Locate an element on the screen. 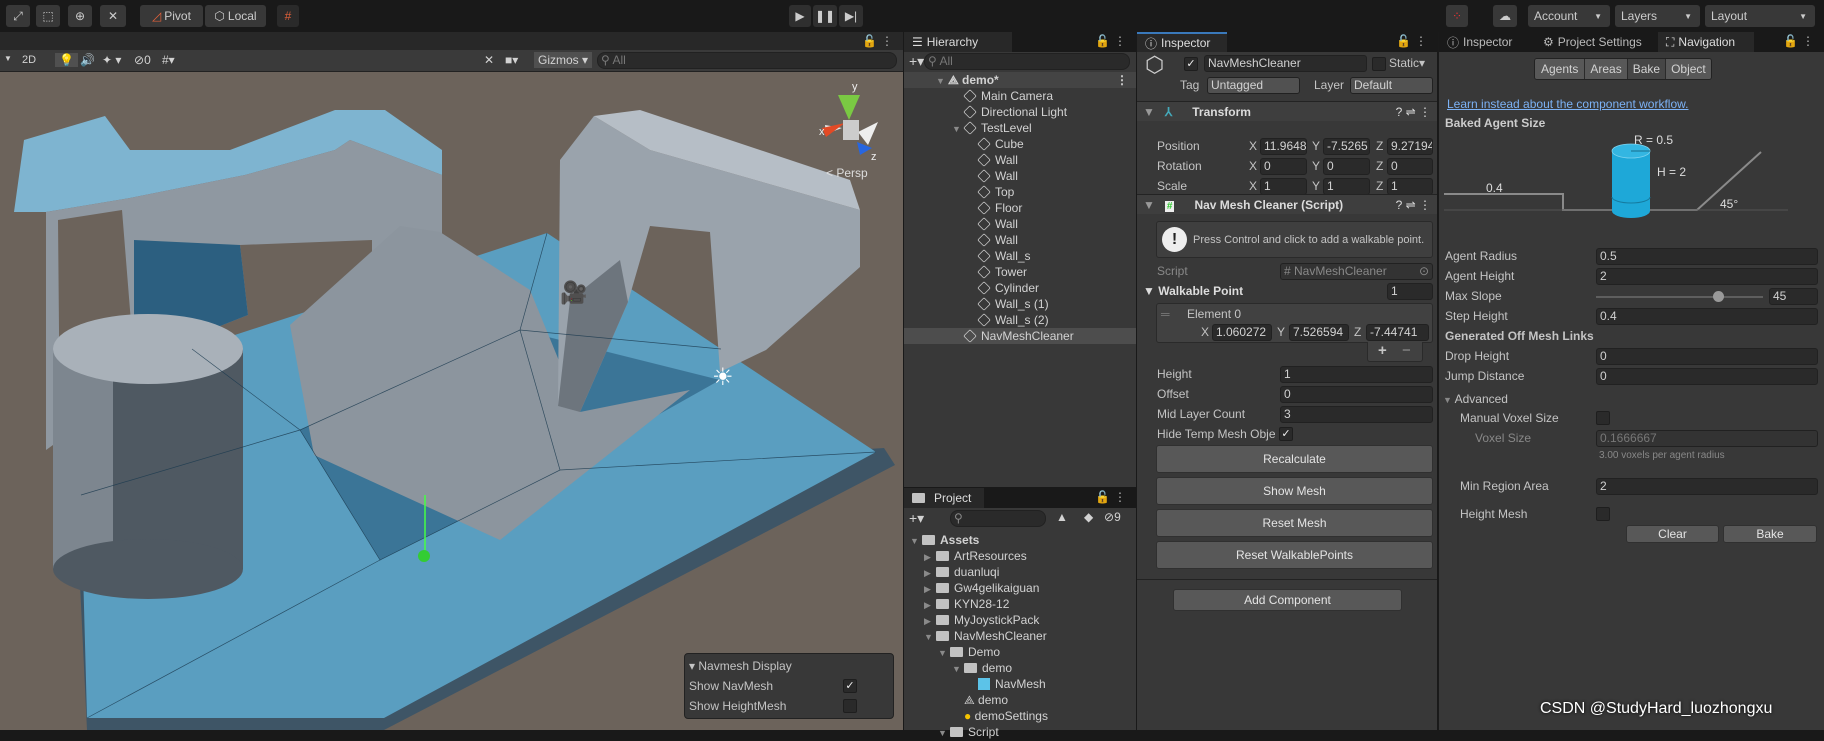 The height and width of the screenshot is (741, 1824). project-item: ⟁ demo is located at coordinates (1020, 700).